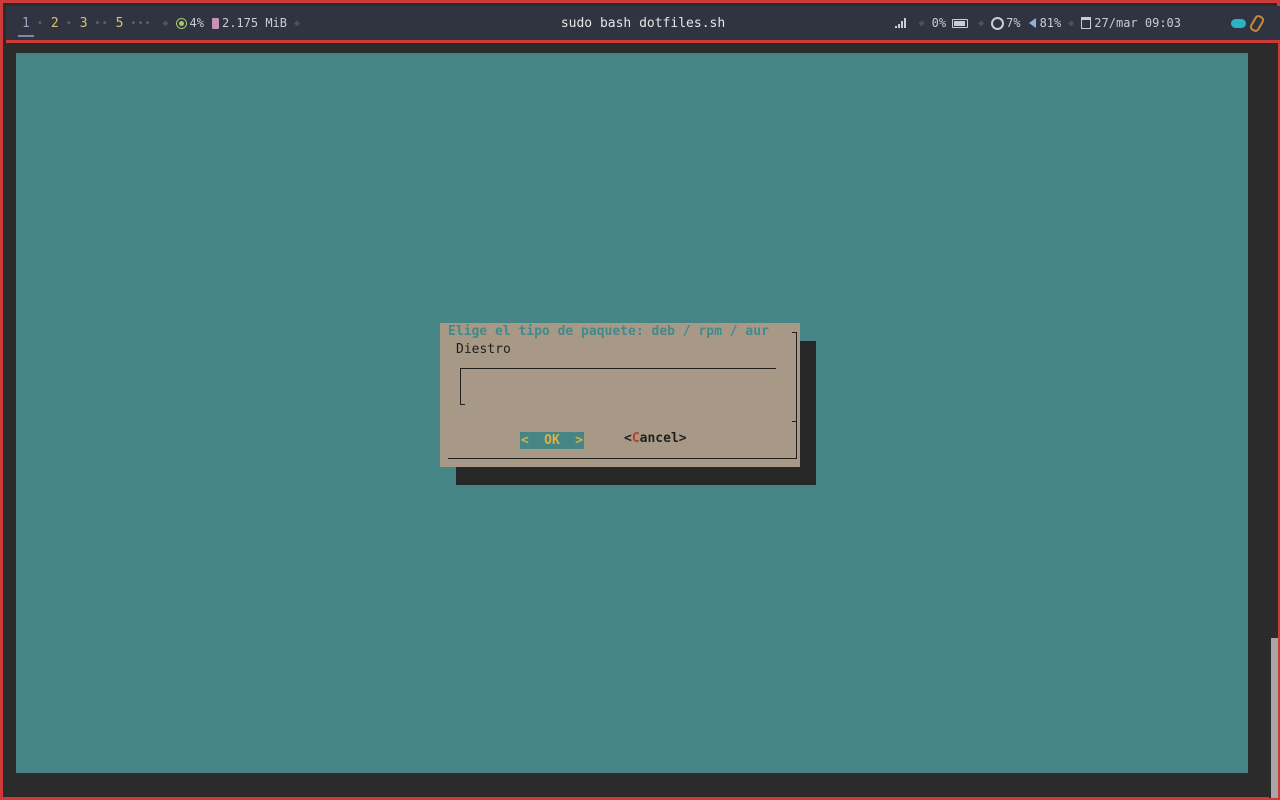 The image size is (1280, 800). I want to click on calendar-icon, so click(1086, 23).